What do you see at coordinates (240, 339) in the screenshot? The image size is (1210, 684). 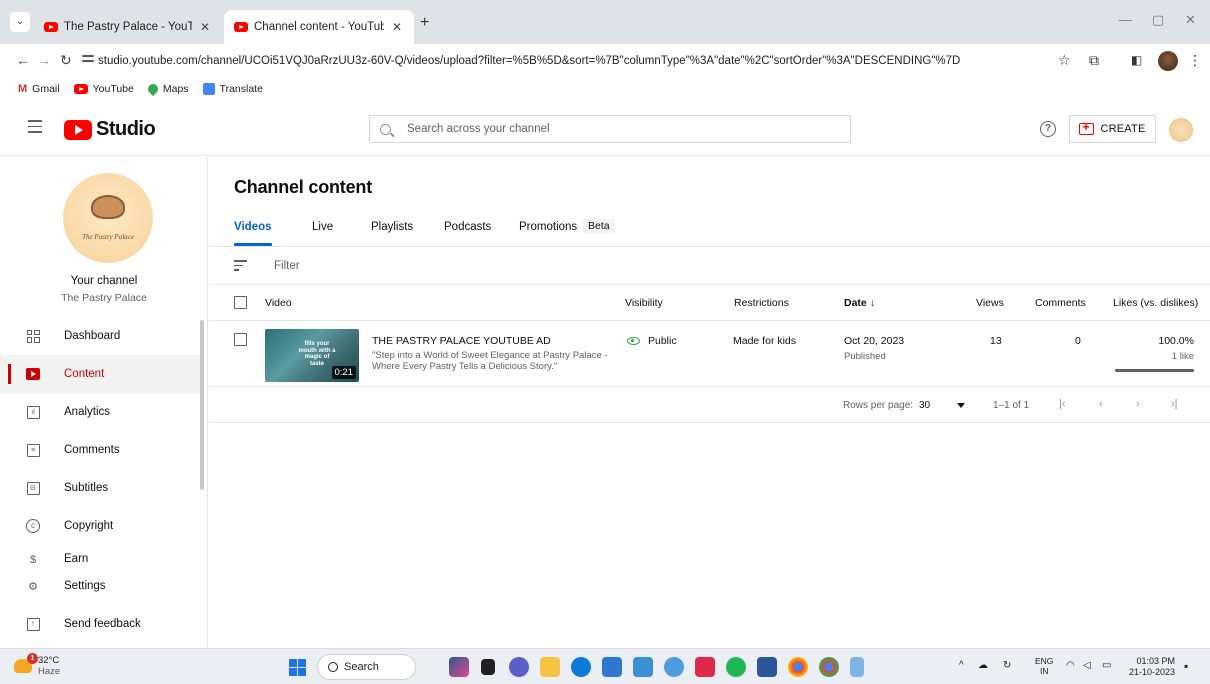 I see `row-checkbox` at bounding box center [240, 339].